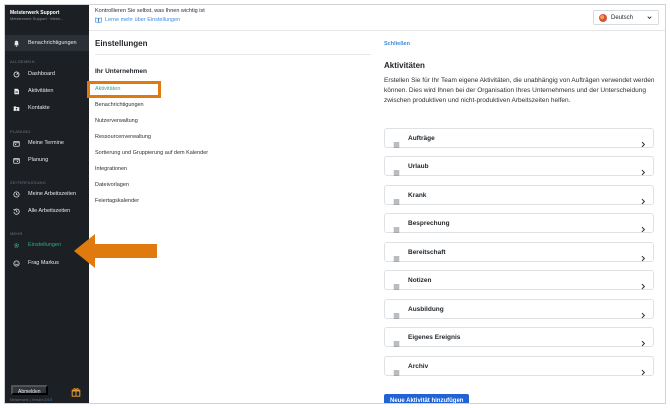 Image resolution: width=670 pixels, height=408 pixels. What do you see at coordinates (426, 309) in the screenshot?
I see `activity-label: Ausbildung` at bounding box center [426, 309].